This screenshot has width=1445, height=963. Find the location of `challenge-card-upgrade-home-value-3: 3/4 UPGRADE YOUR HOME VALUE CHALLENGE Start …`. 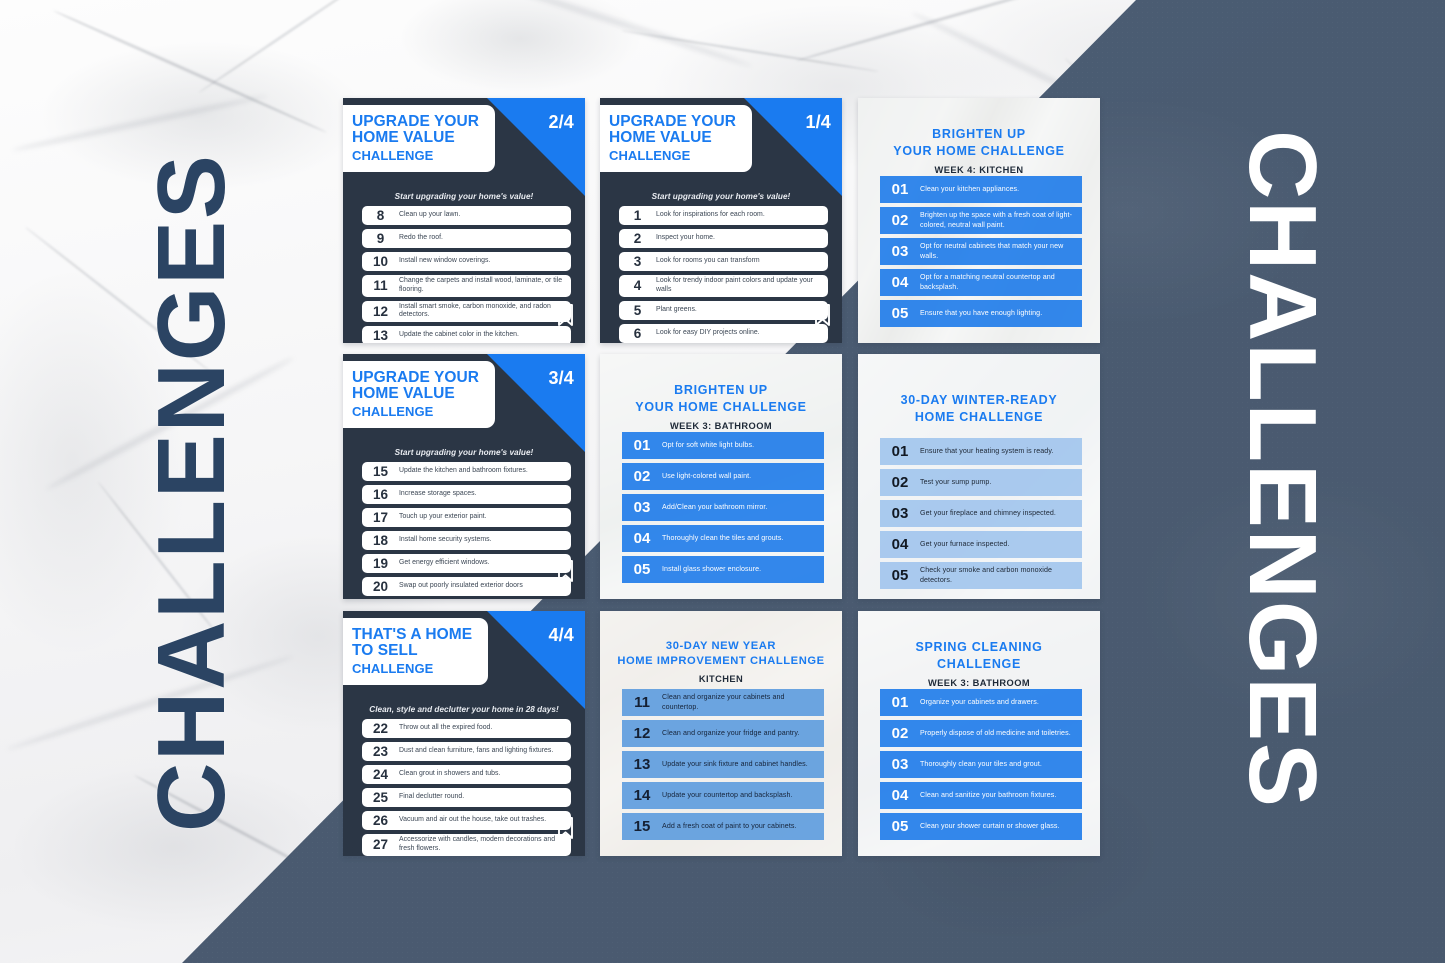

challenge-card-upgrade-home-value-3: 3/4 UPGRADE YOUR HOME VALUE CHALLENGE Start … is located at coordinates (464, 476).